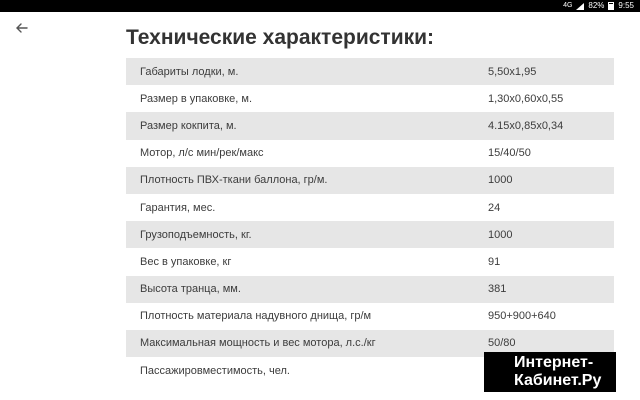 Image resolution: width=640 pixels, height=400 pixels. Describe the element at coordinates (370, 153) in the screenshot. I see `spec-row: Мотор, л/с мин/рек/макс 15/40/50` at that location.